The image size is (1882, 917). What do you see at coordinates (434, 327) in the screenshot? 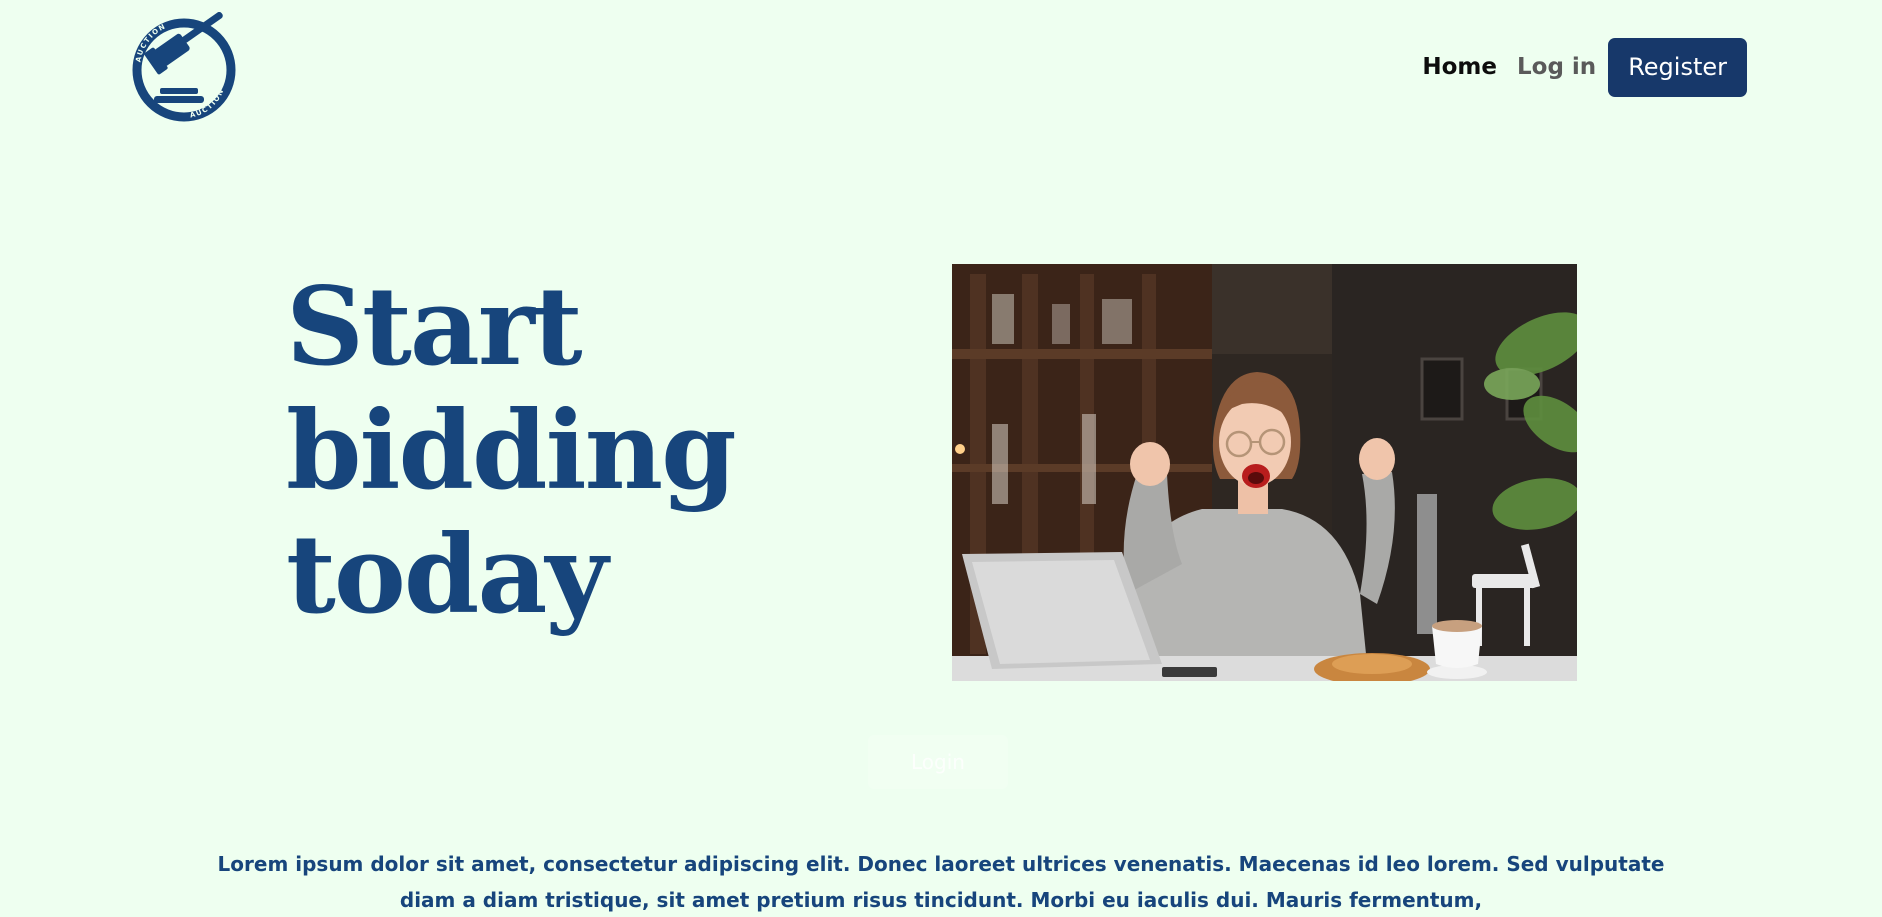
I see `hero-title-line: Start` at bounding box center [434, 327].